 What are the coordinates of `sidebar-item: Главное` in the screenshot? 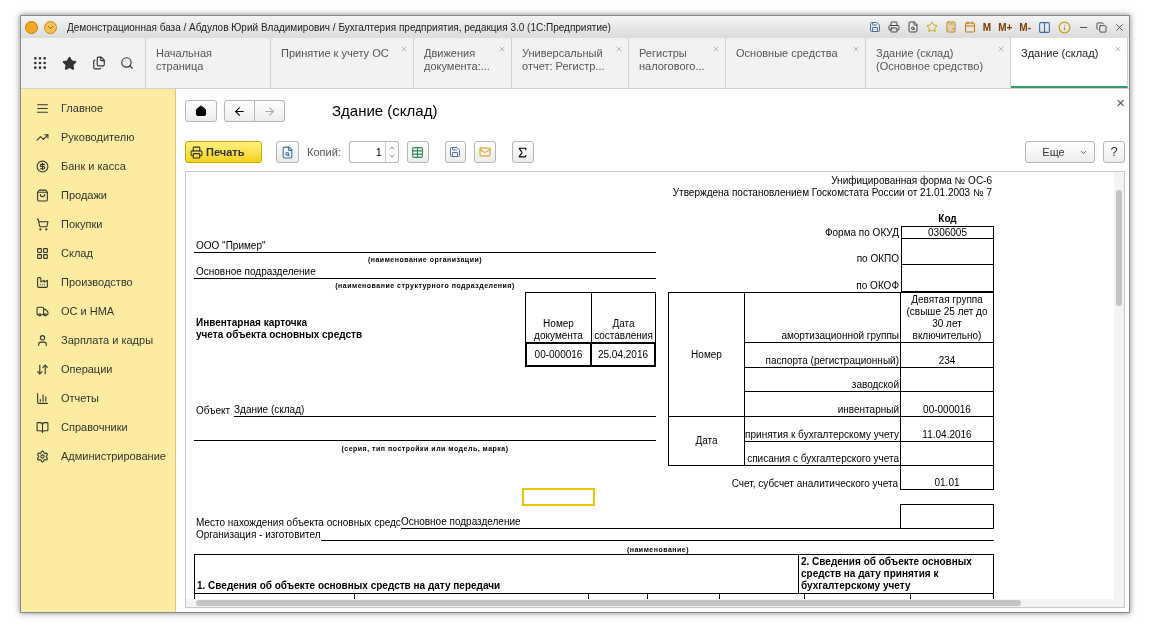 It's located at (98, 108).